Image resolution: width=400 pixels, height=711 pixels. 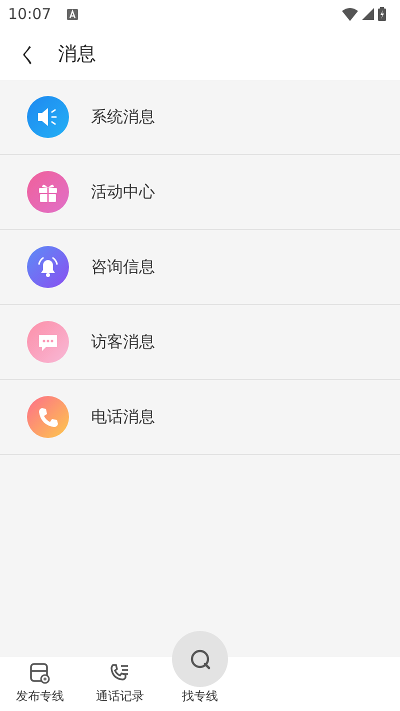 I want to click on message-category-item: 电话消息, so click(x=200, y=417).